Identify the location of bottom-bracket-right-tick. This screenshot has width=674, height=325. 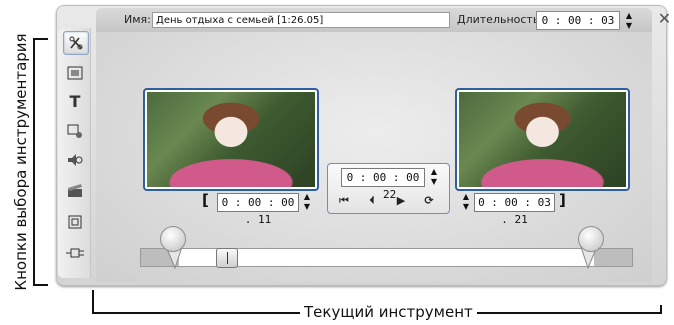
(661, 309).